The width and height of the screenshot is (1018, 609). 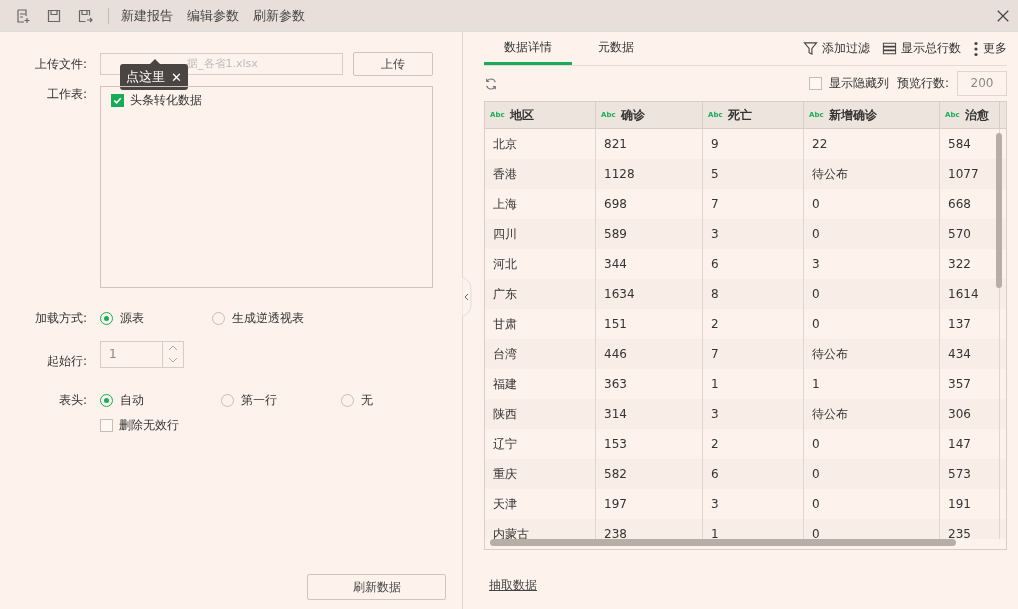 I want to click on column-name: 确诊, so click(x=632, y=115).